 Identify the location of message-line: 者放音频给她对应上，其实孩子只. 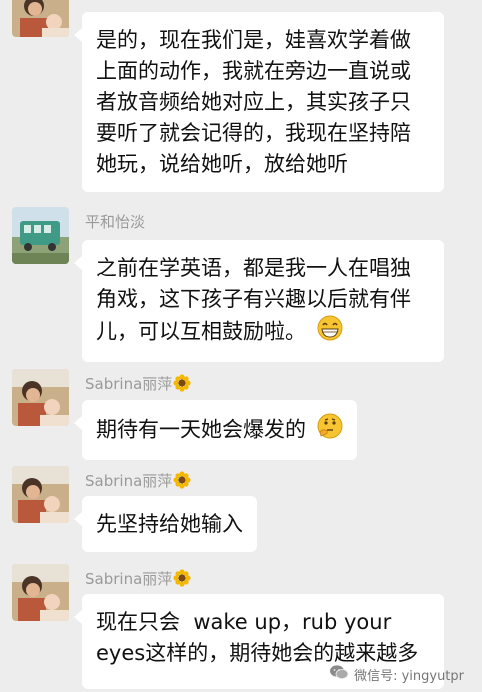
(253, 102).